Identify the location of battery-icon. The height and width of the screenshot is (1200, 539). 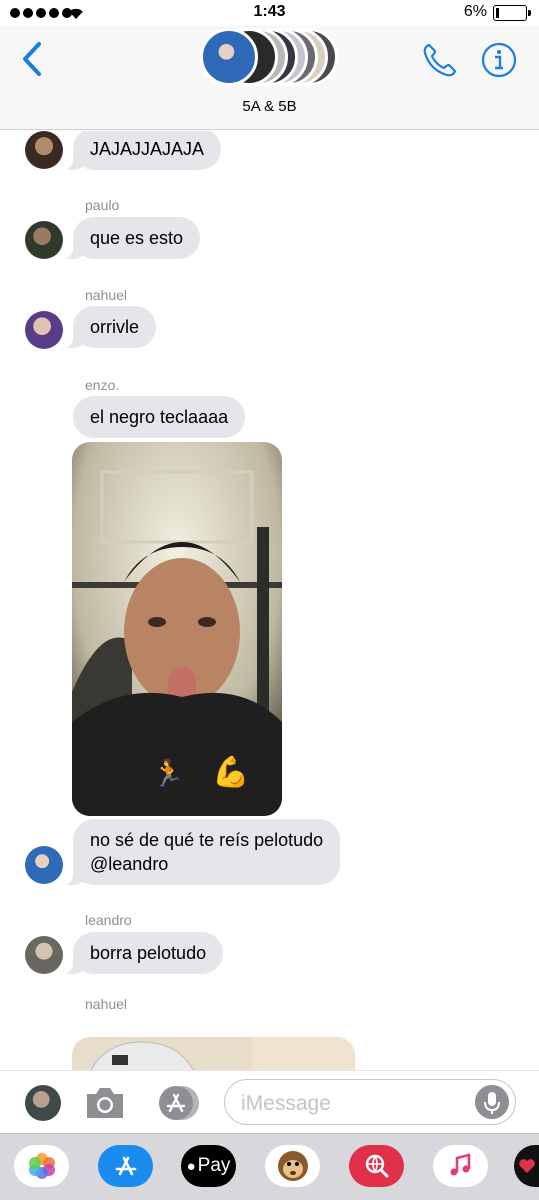
(512, 13).